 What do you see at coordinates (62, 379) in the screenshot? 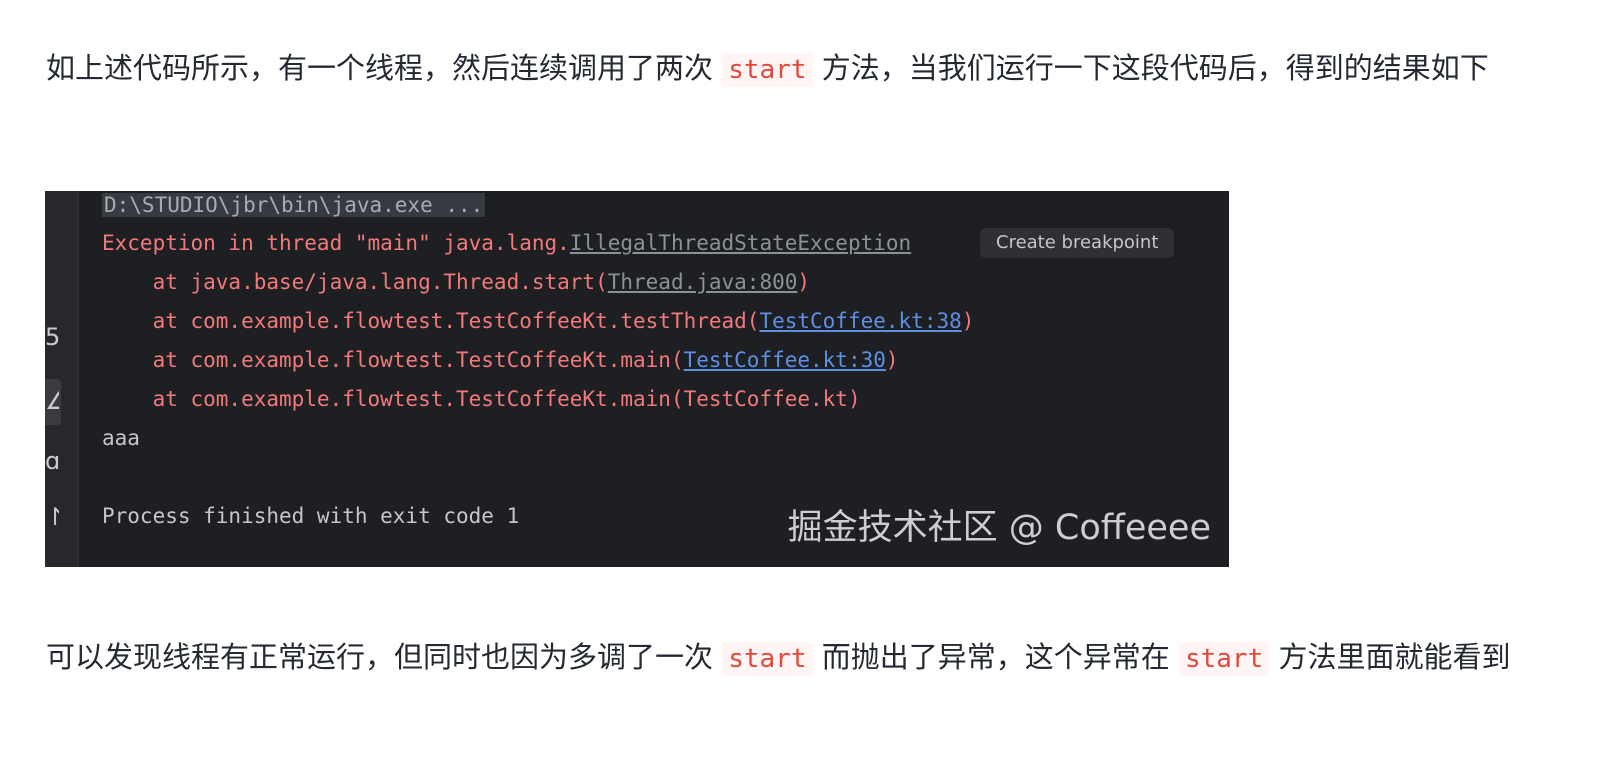
I see `console-gutter: 5 ∠ ɑ ↾` at bounding box center [62, 379].